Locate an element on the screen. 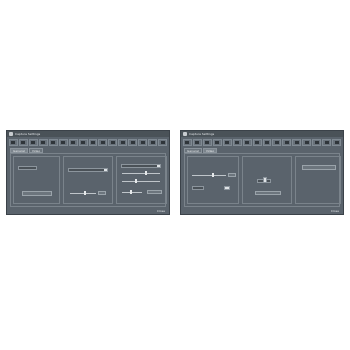 The height and width of the screenshot is (350, 350). play-icon-glyph is located at coordinates (217, 142).